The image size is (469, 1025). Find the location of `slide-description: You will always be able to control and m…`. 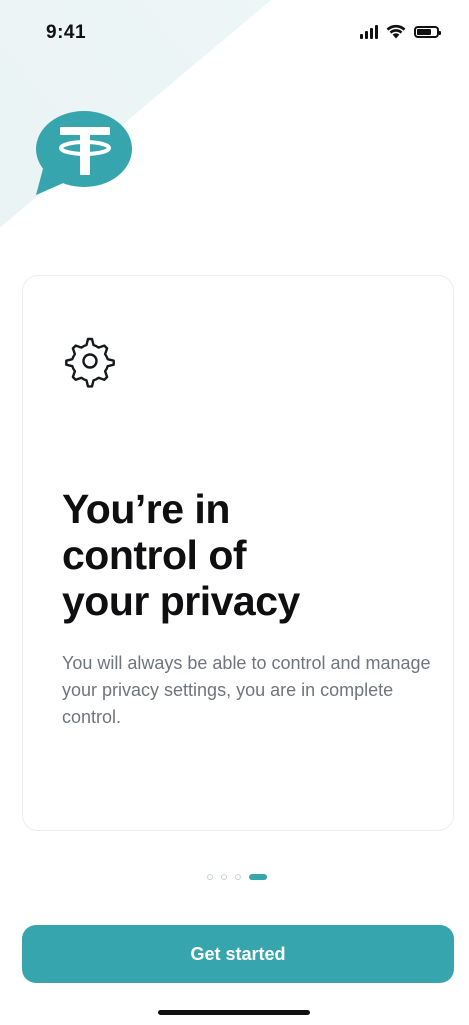

slide-description: You will always be able to control and m… is located at coordinates (246, 690).